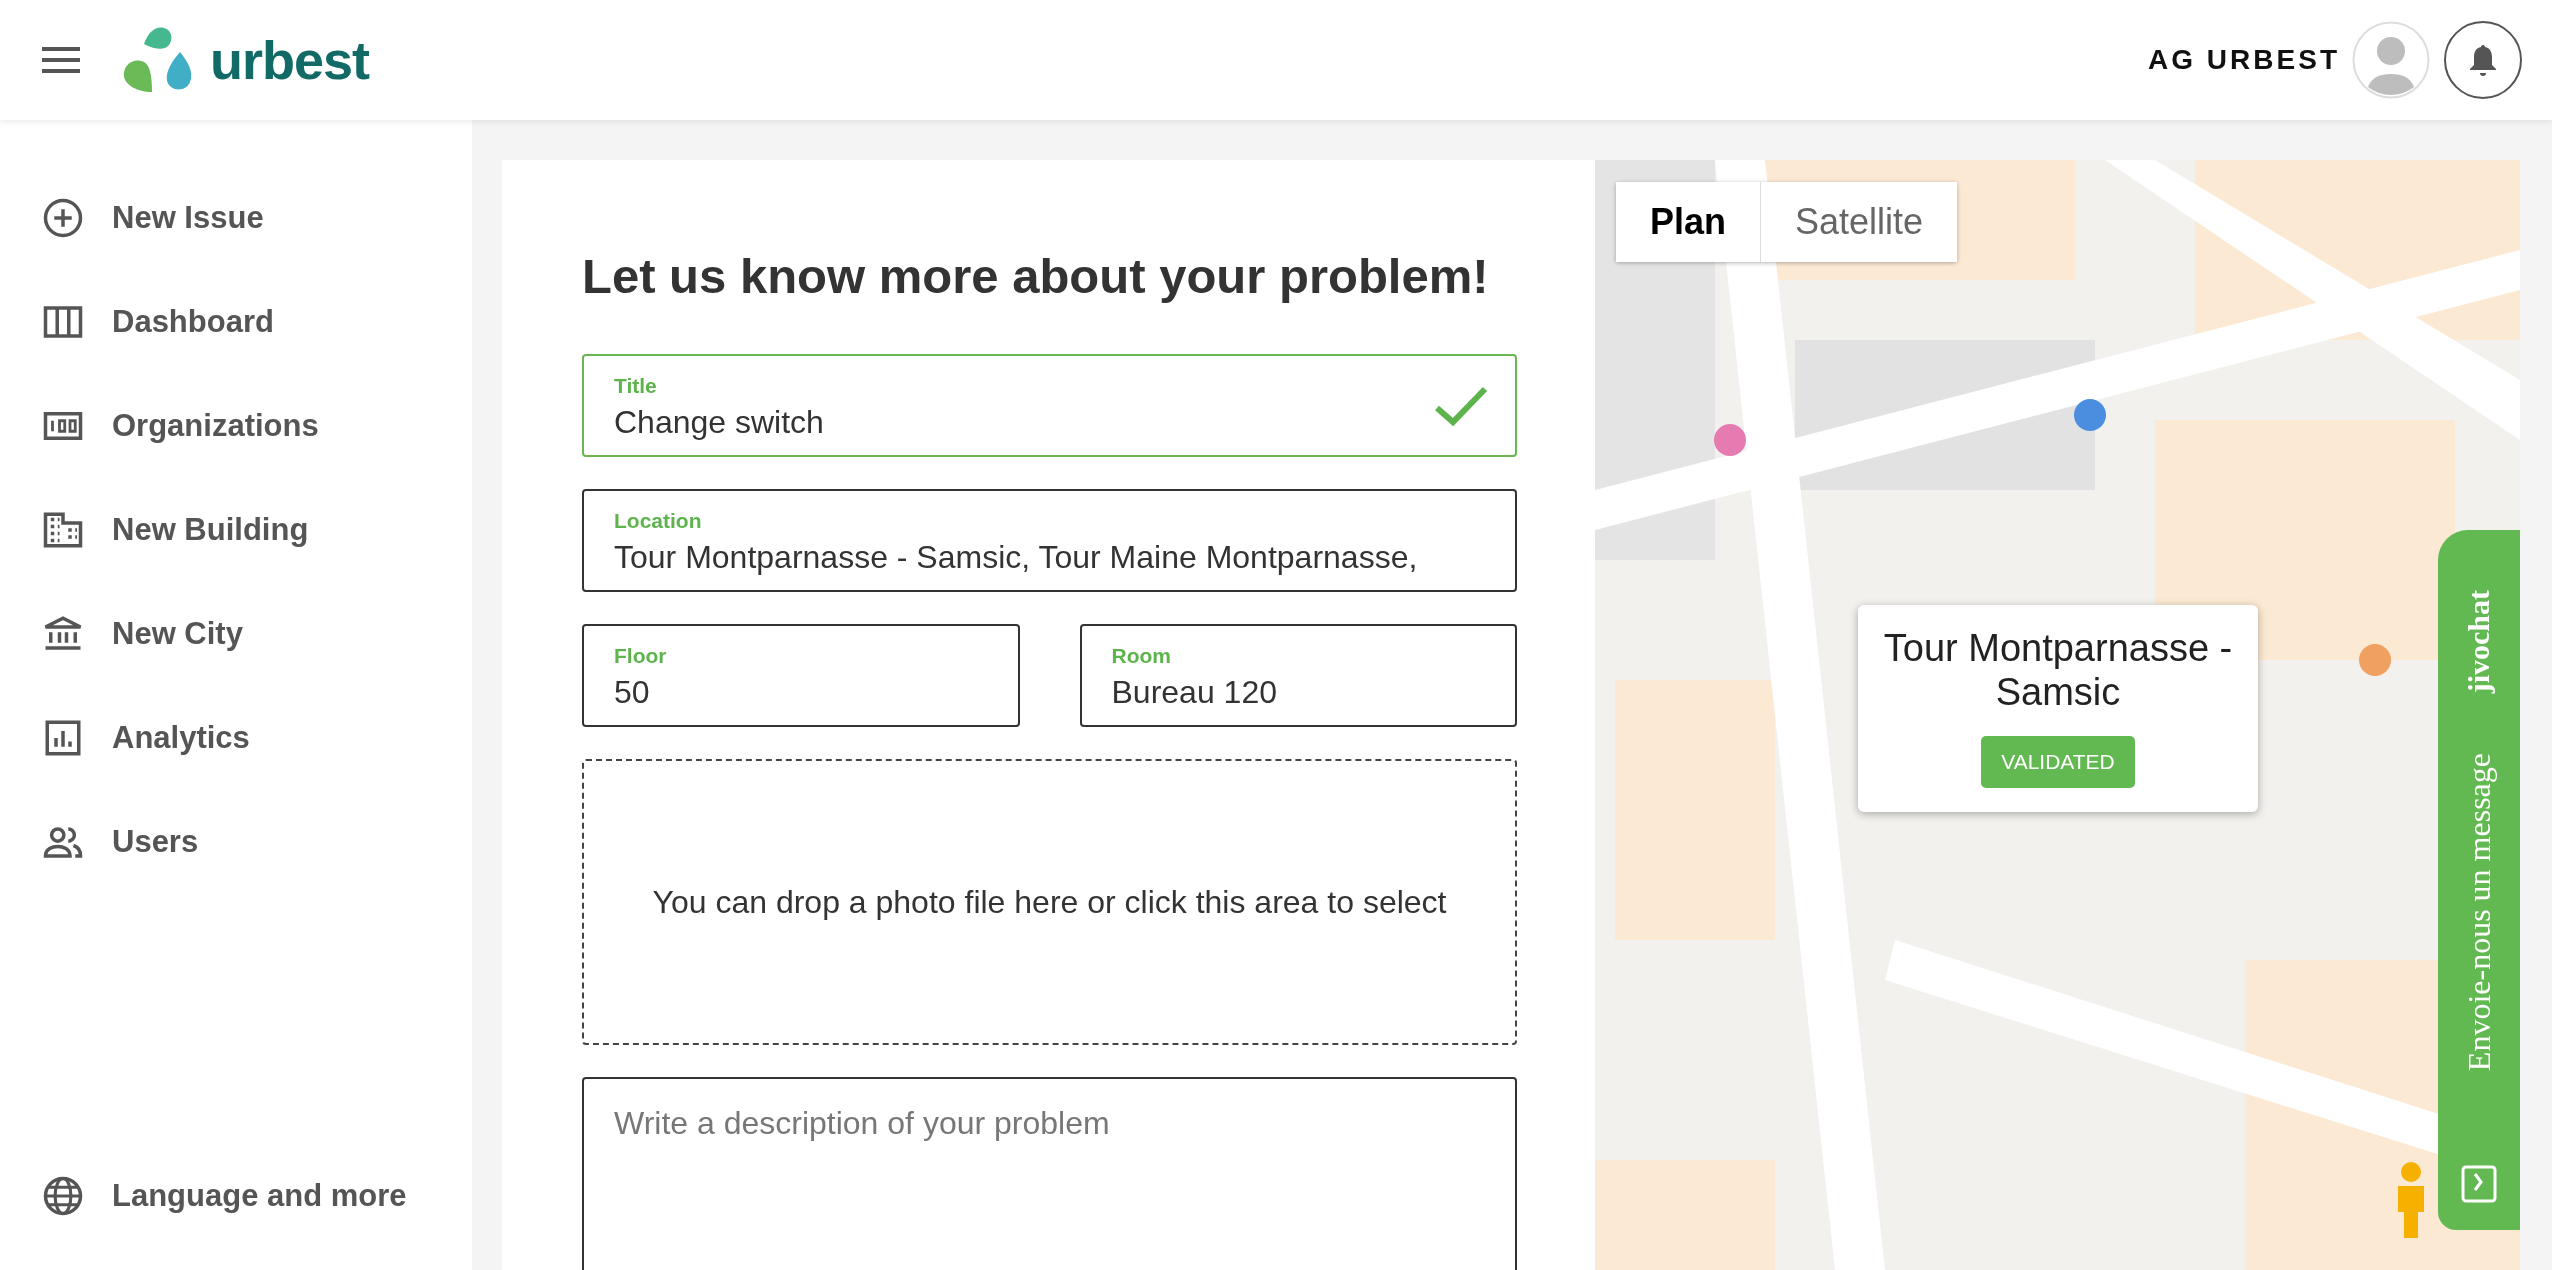 The height and width of the screenshot is (1270, 2552). I want to click on form-heading: Let us know more about your problem!, so click(1036, 276).